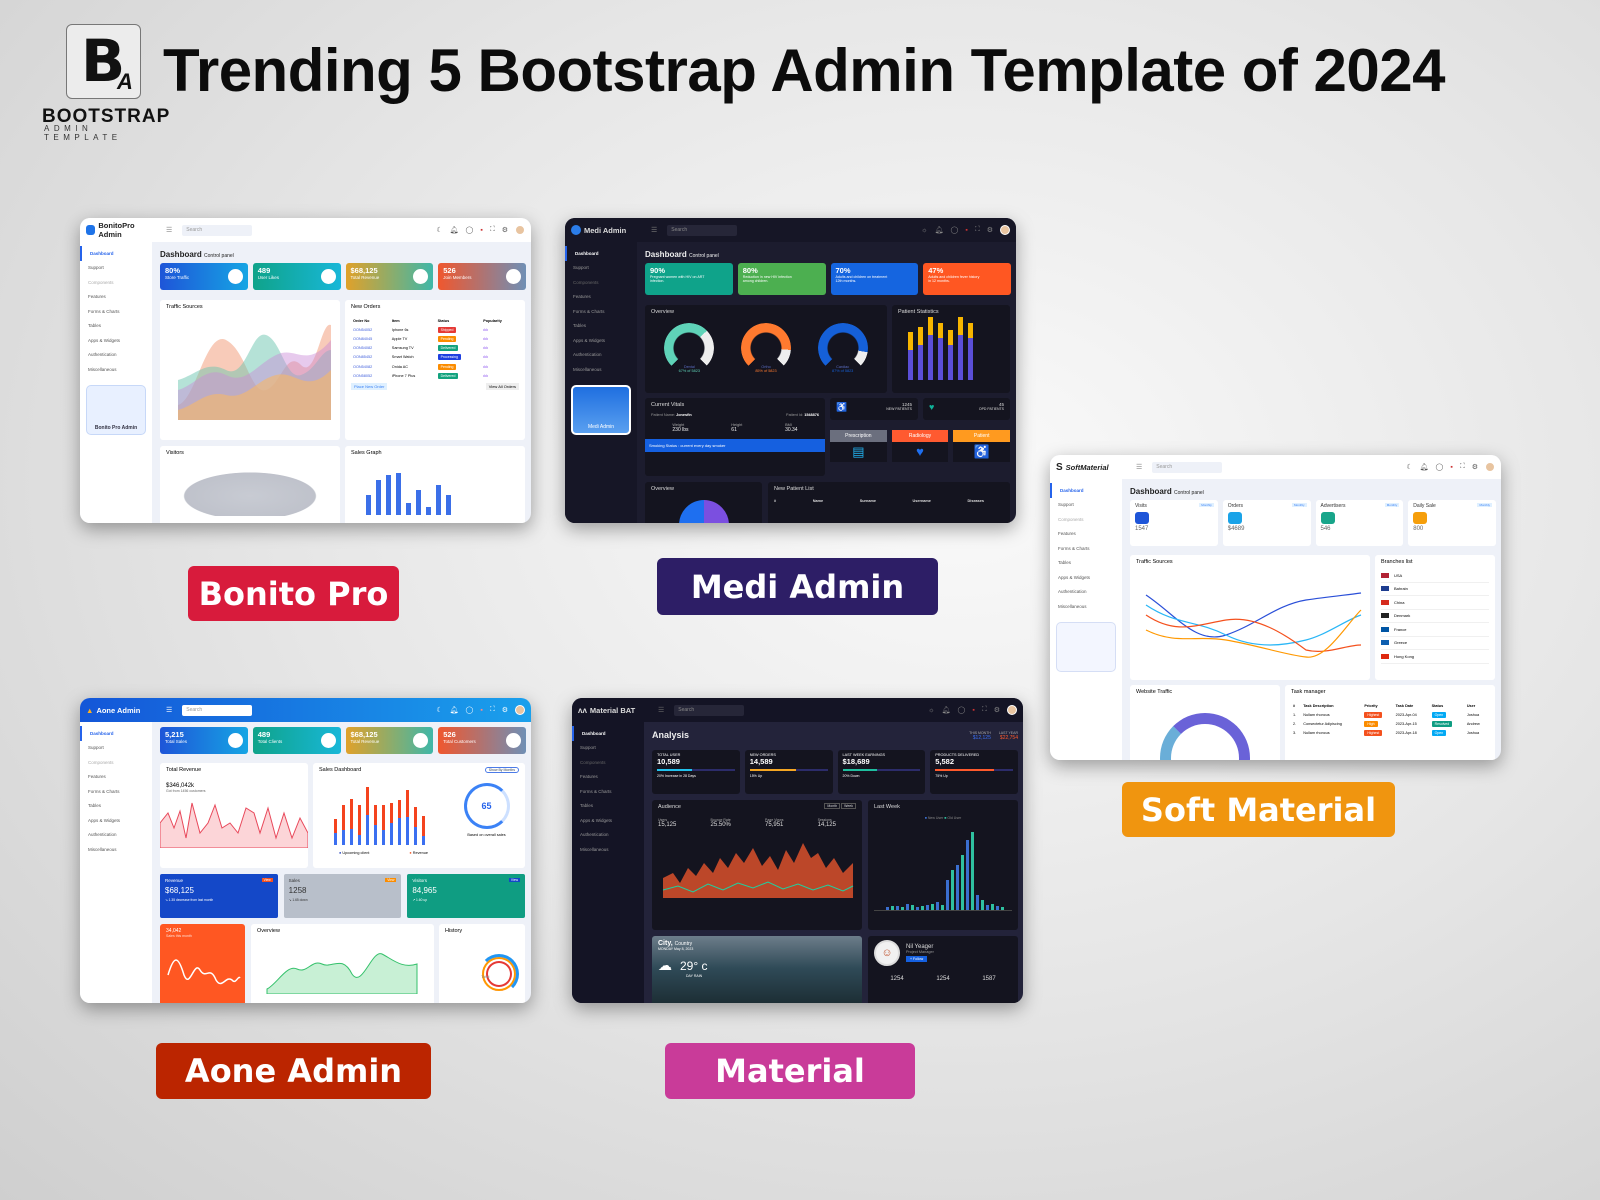 The height and width of the screenshot is (1200, 1600). I want to click on view-orders-button: View All Orders, so click(502, 387).